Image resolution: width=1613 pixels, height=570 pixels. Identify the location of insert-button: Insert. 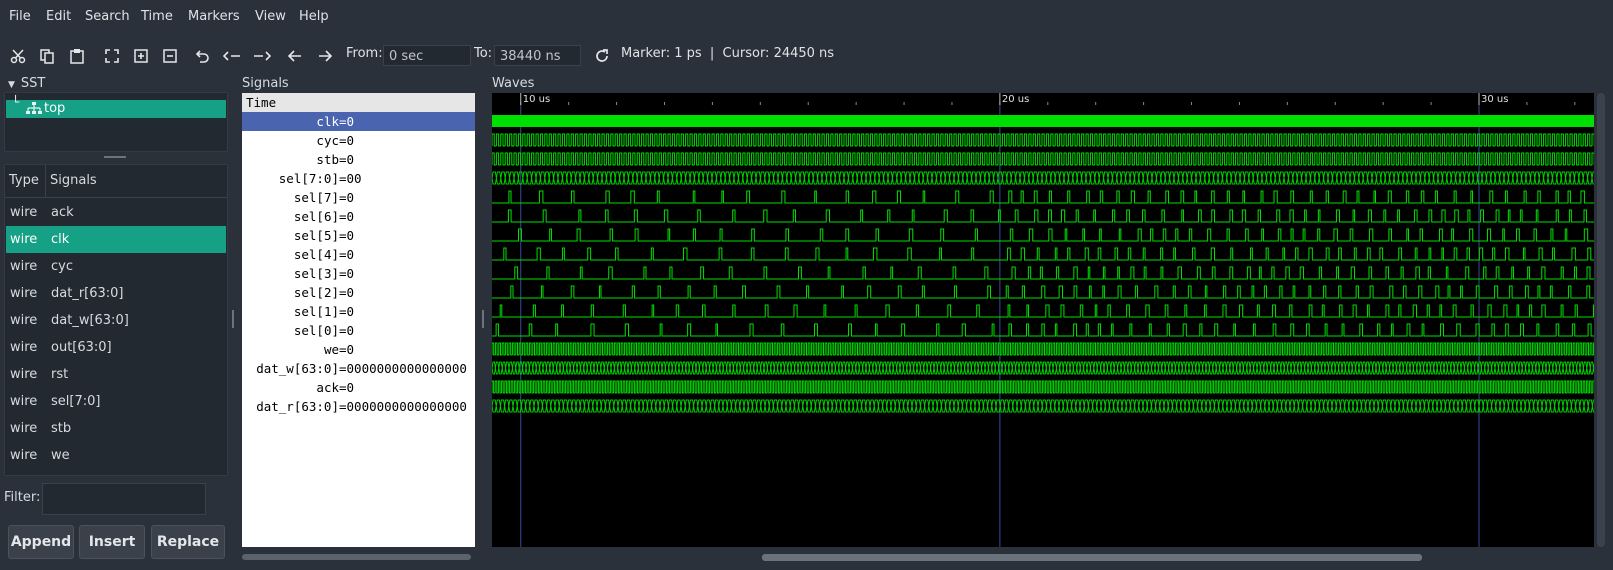
(112, 542).